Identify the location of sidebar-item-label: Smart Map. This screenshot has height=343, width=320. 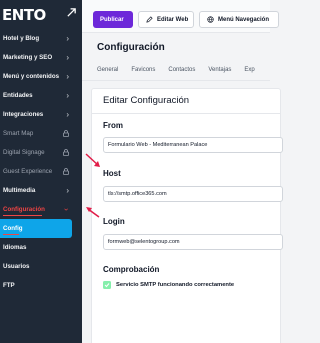
(18, 133).